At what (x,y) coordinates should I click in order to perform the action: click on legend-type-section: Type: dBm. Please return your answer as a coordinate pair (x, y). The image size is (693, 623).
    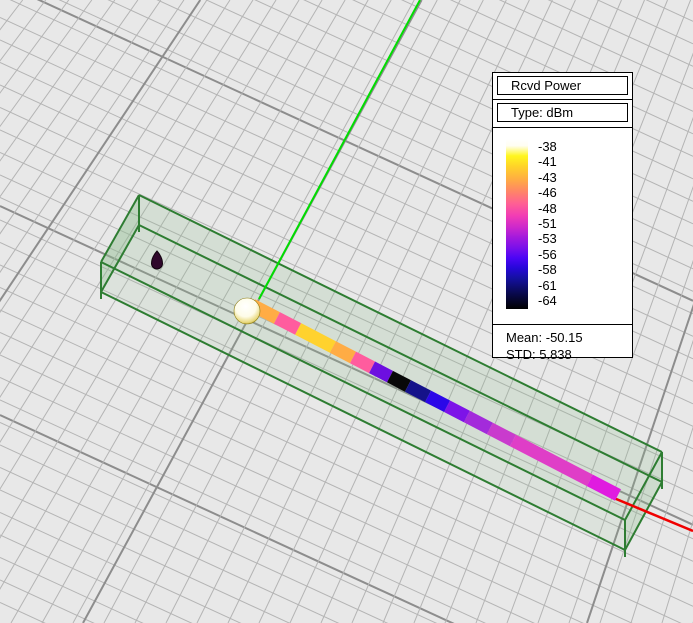
    Looking at the image, I should click on (562, 115).